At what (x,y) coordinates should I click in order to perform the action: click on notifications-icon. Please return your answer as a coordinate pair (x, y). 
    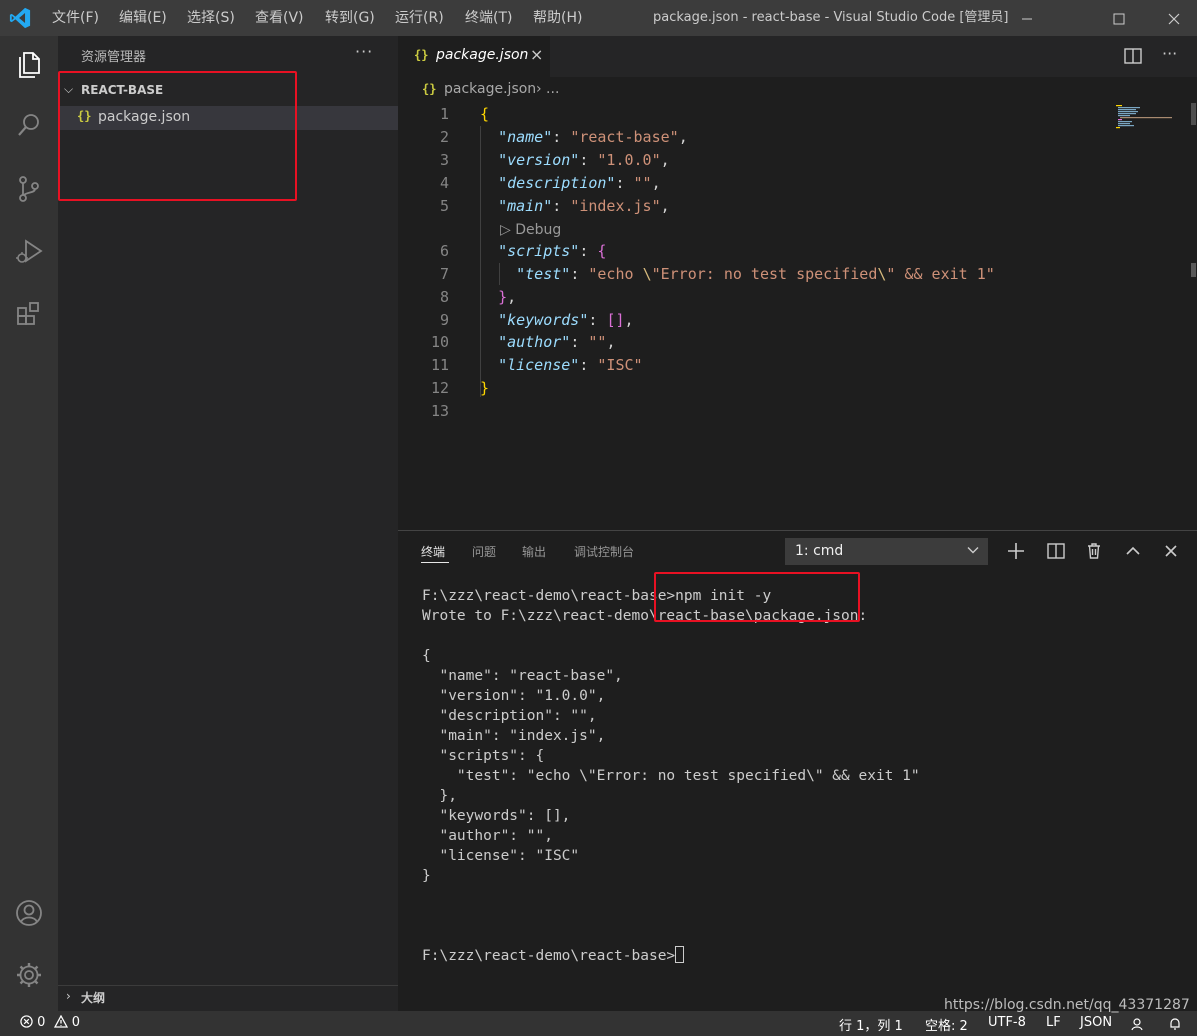
    Looking at the image, I should click on (1175, 1024).